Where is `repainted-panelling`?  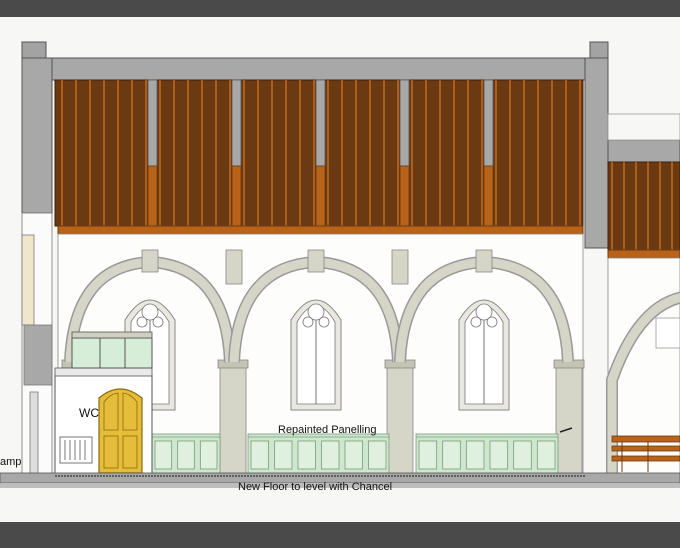 repainted-panelling is located at coordinates (355, 454).